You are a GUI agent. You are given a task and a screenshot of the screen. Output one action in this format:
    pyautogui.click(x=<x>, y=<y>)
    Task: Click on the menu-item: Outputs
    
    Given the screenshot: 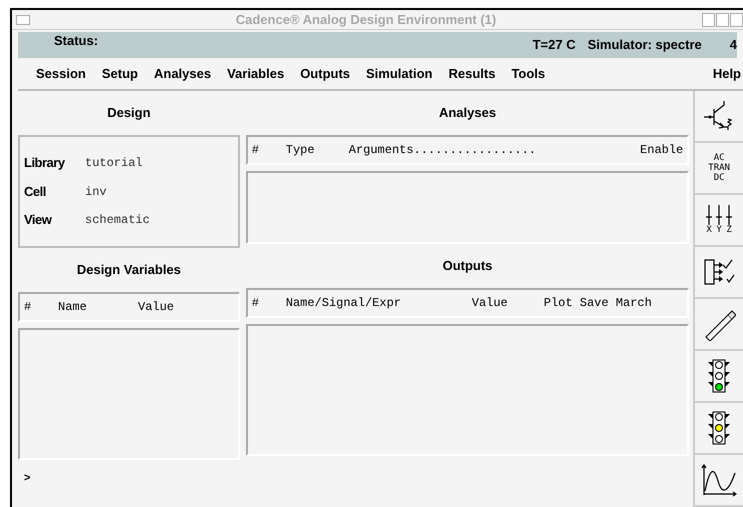 What is the action you would take?
    pyautogui.click(x=325, y=74)
    